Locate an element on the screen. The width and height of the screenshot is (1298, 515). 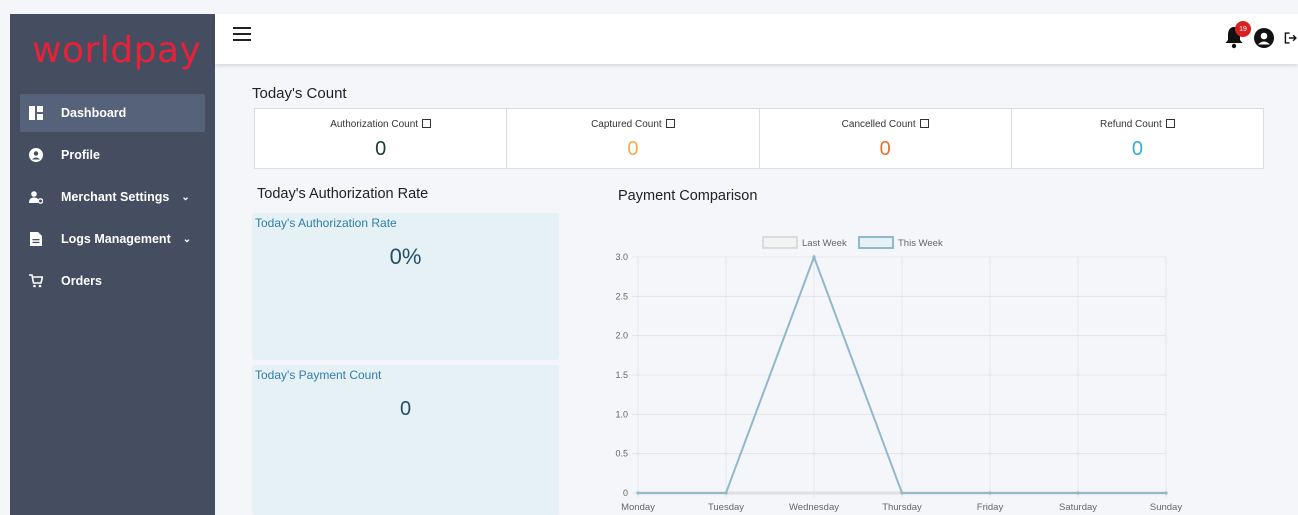
sidebar-item-logs-management: Logs Management ⌄ is located at coordinates (112, 239).